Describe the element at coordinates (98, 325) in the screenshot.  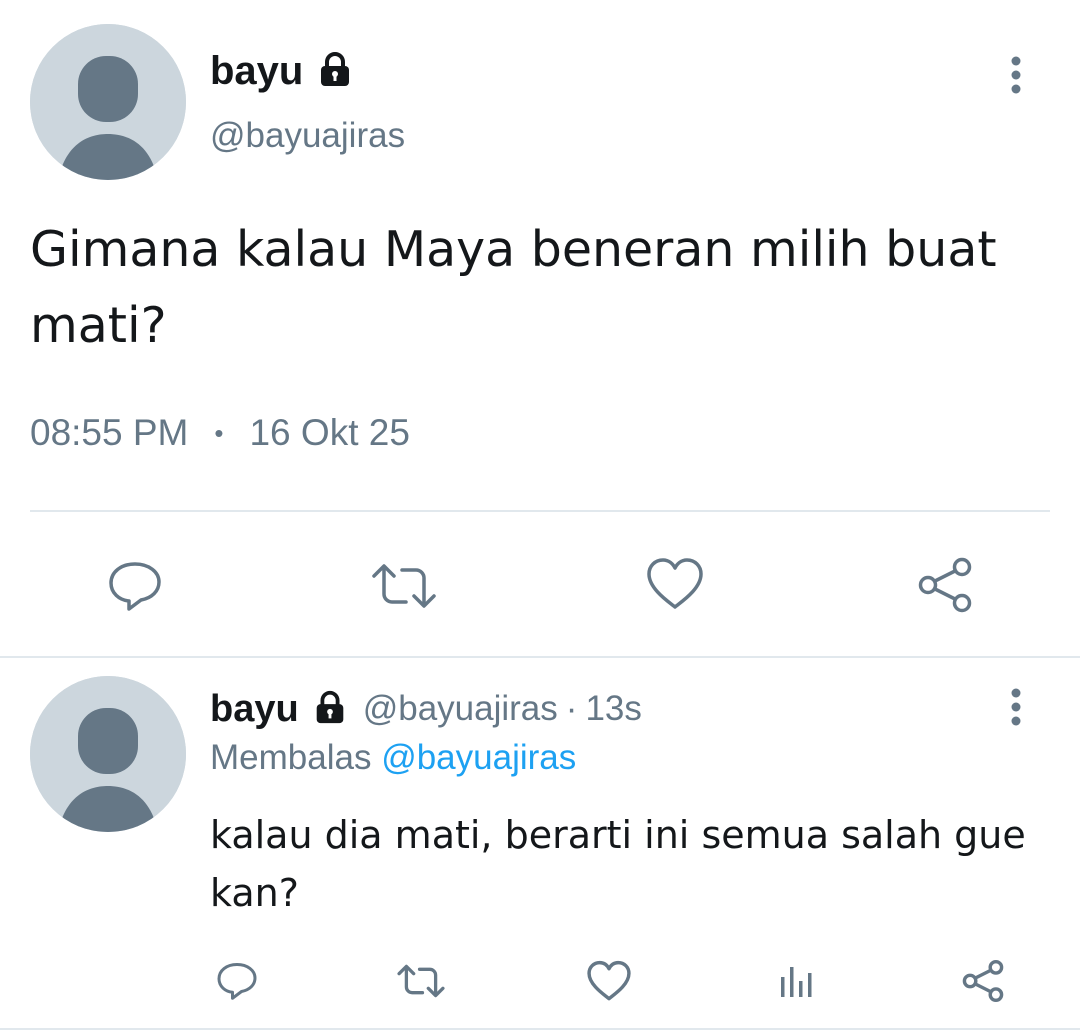
I see `tweet-text-line: mati?` at that location.